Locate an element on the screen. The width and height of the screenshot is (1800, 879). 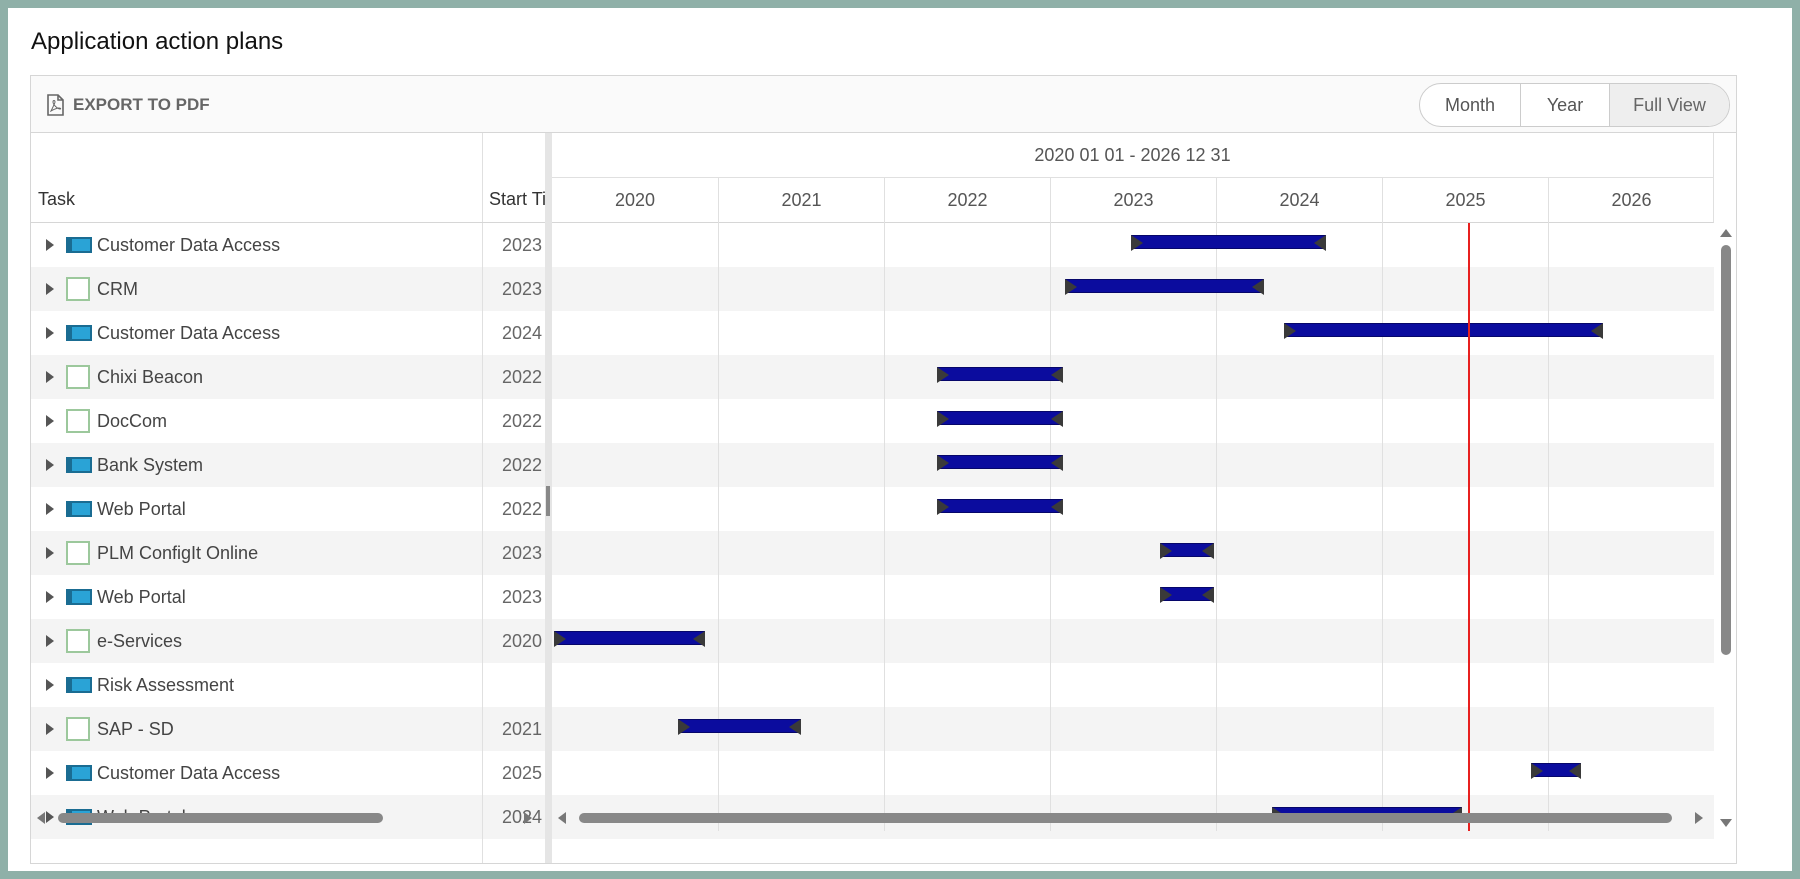
task-row: Web Portal 2023 01 01 is located at coordinates (288, 597).